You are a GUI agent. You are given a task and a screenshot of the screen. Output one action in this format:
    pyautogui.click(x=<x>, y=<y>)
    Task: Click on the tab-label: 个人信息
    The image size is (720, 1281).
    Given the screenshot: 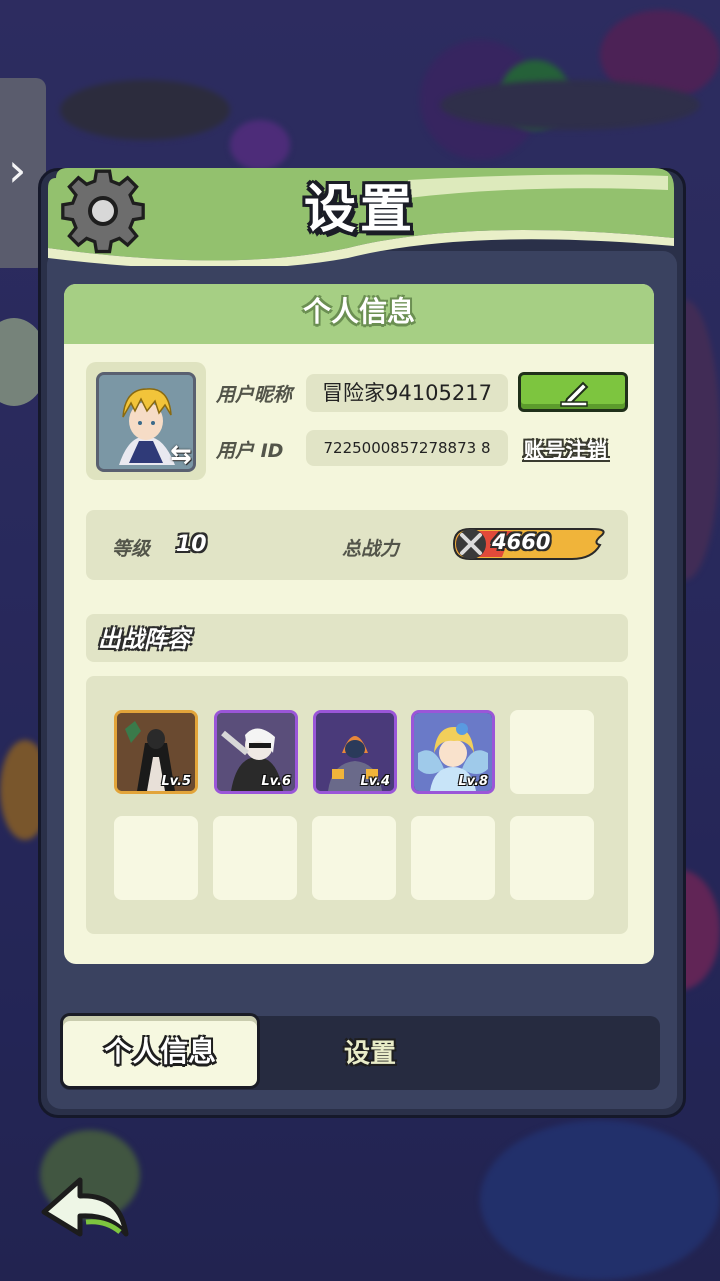 What is the action you would take?
    pyautogui.click(x=159, y=1051)
    